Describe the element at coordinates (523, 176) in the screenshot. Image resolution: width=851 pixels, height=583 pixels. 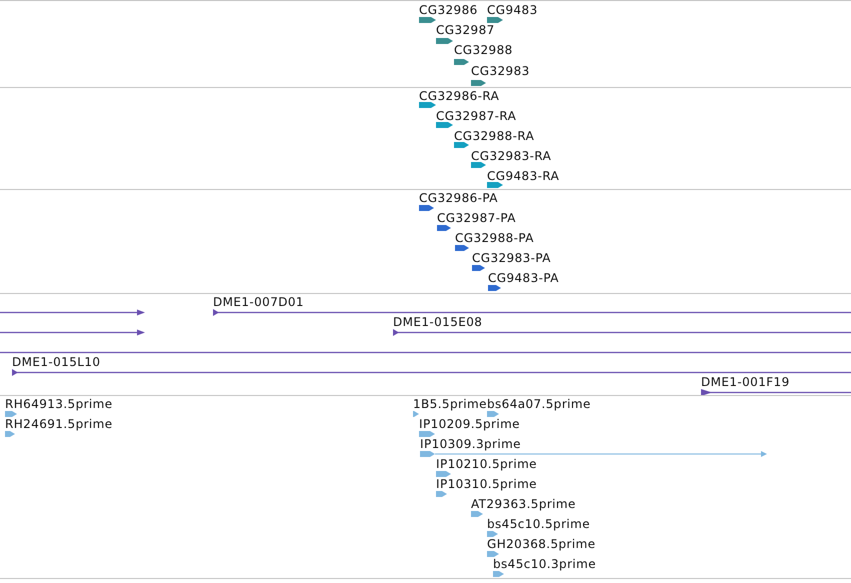
I see `feature-label: CG9483-RA` at that location.